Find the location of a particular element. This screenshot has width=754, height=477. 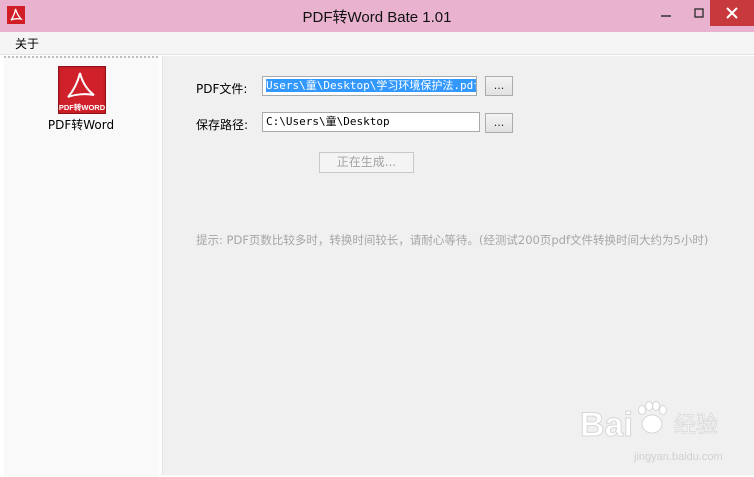

menu-bar: 关于 is located at coordinates (377, 43).